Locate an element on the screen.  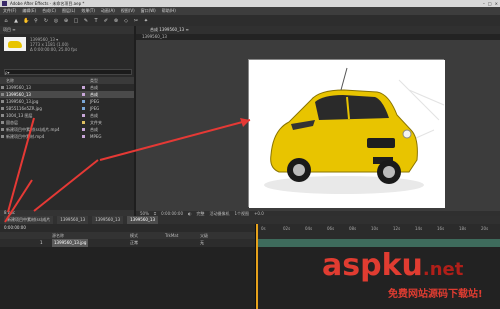
watermark-main: aspku is located at coordinates (372, 265).